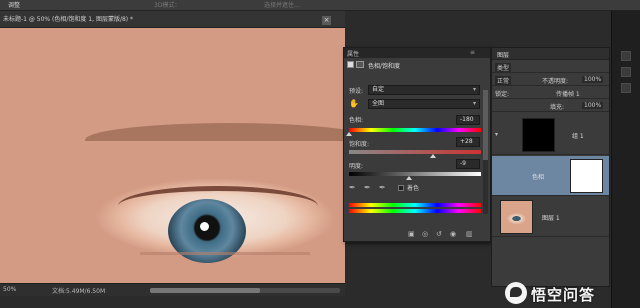 This screenshot has width=640, height=308. What do you see at coordinates (555, 81) in the screenshot?
I see `opacity-label: 不透明度:` at bounding box center [555, 81].